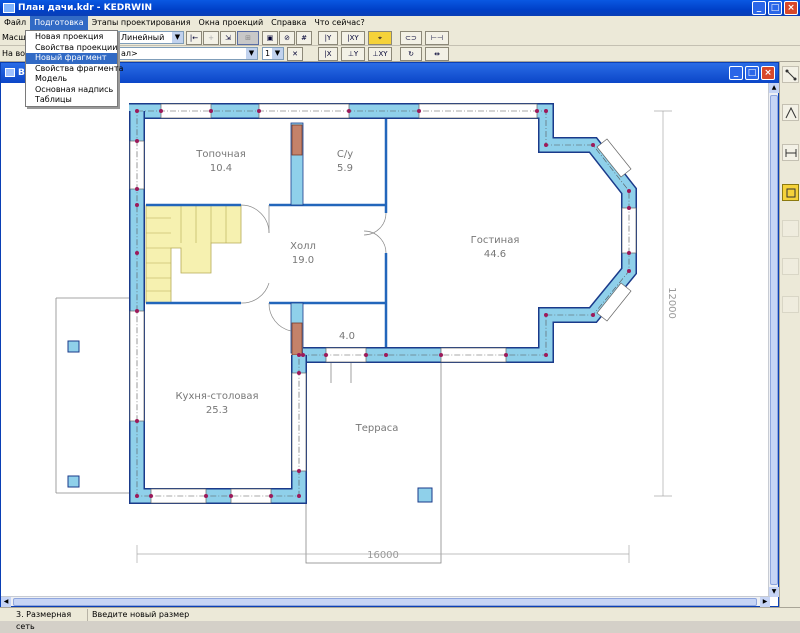 Image resolution: width=800 pixels, height=633 pixels. Describe the element at coordinates (10, 72) in the screenshot. I see `document-icon` at that location.